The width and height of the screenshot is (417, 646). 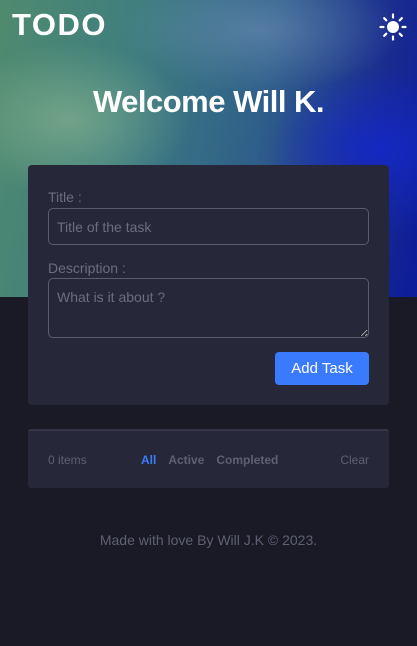 What do you see at coordinates (67, 460) in the screenshot?
I see `items-count: 0 items` at bounding box center [67, 460].